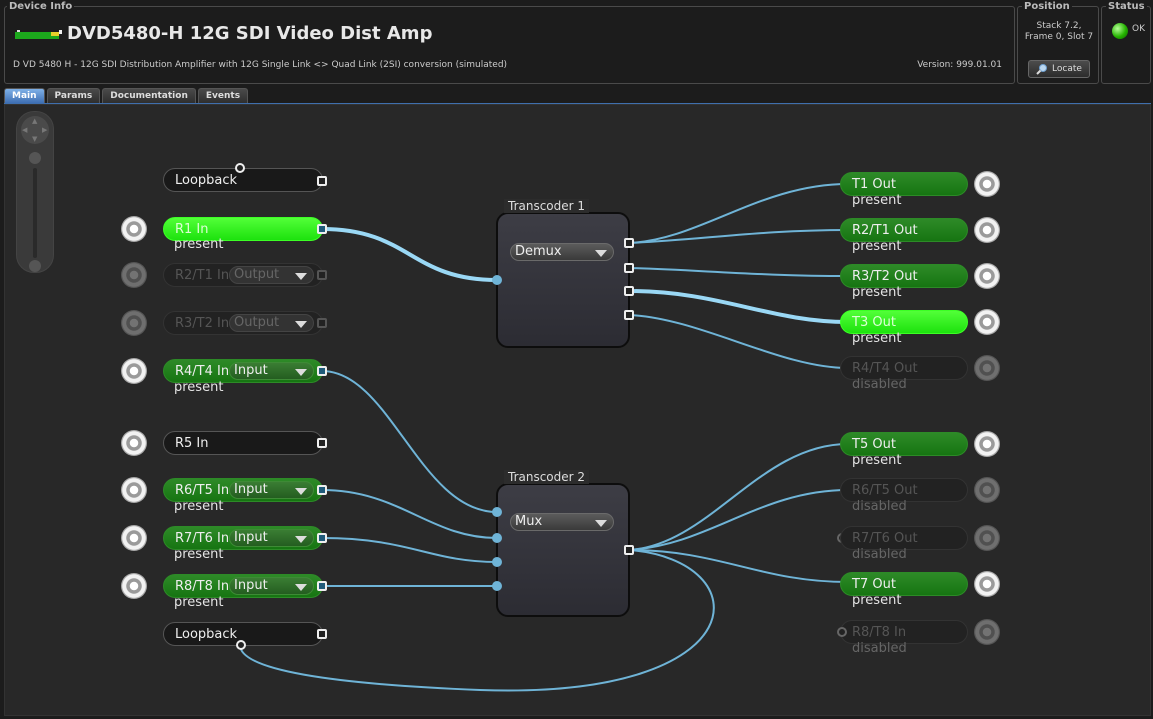  What do you see at coordinates (192, 229) in the screenshot?
I see `input-r1-label: R1 In` at bounding box center [192, 229].